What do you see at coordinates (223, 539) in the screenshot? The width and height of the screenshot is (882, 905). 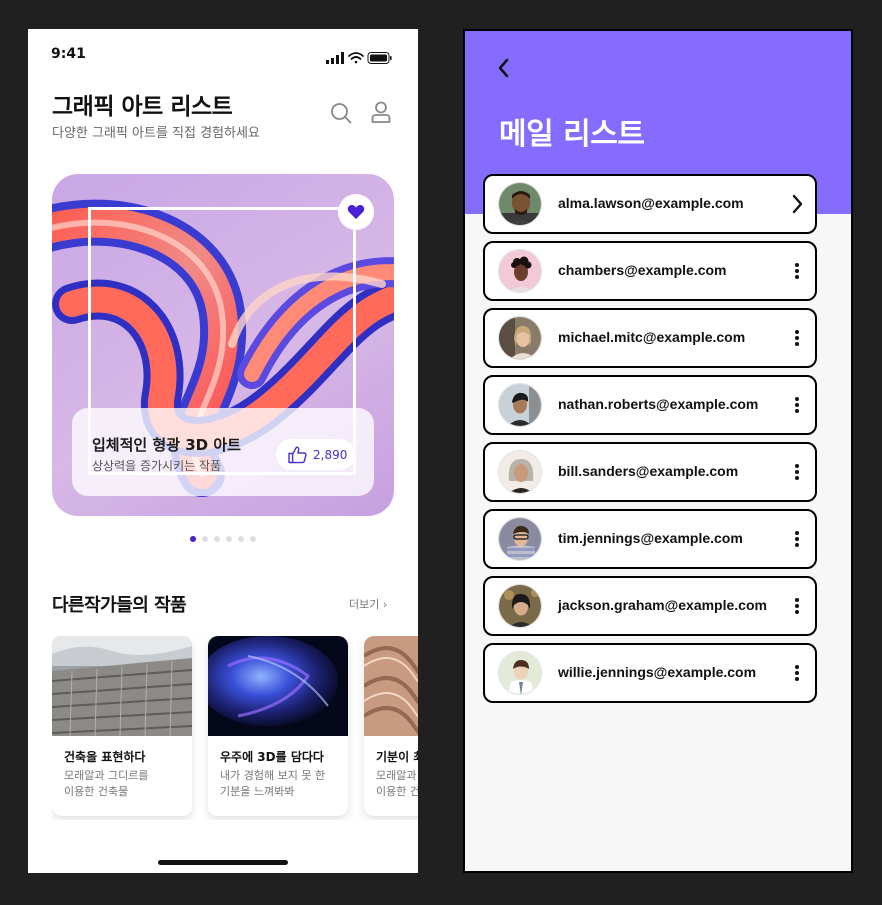 I see `carousel-indicator` at bounding box center [223, 539].